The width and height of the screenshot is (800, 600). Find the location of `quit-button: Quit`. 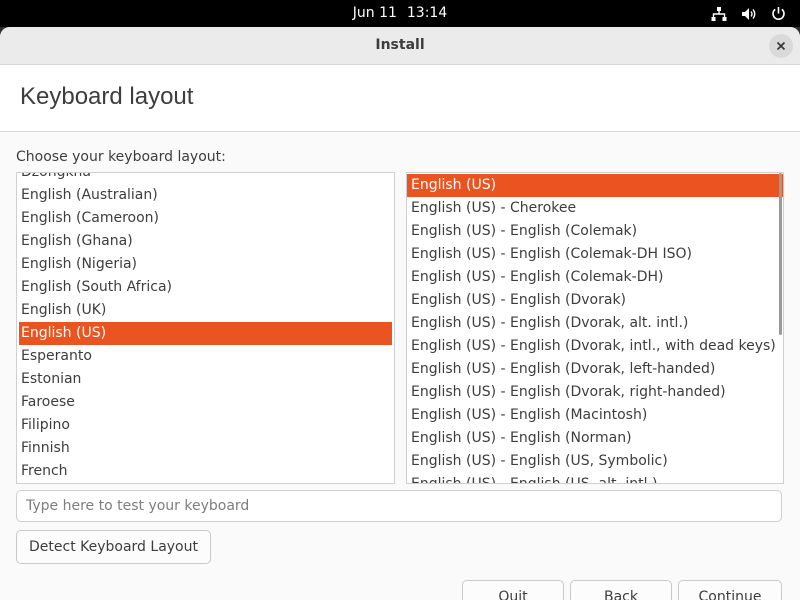

quit-button: Quit is located at coordinates (513, 590).